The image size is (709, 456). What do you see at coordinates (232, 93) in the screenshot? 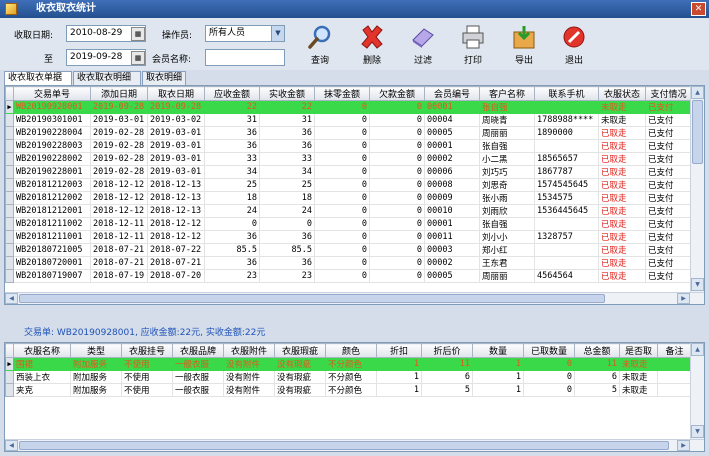
I see `column-header: 应收金额` at bounding box center [232, 93].